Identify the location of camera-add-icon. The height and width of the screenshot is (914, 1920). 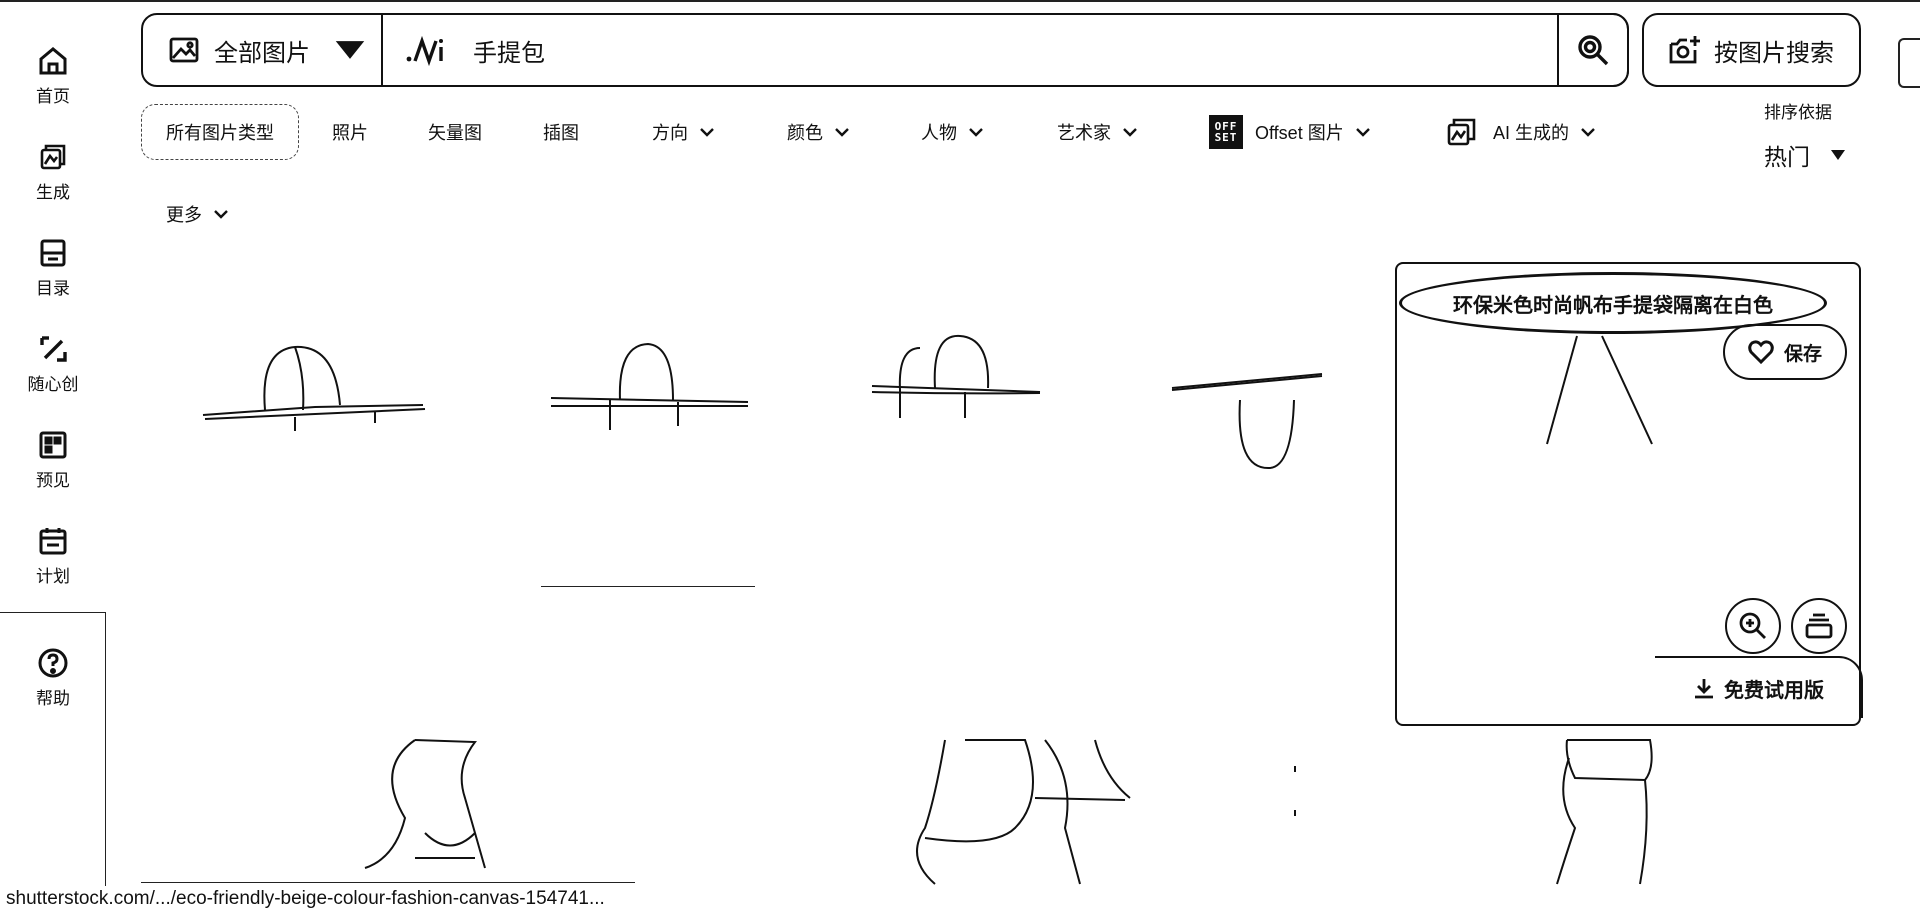
(1684, 50).